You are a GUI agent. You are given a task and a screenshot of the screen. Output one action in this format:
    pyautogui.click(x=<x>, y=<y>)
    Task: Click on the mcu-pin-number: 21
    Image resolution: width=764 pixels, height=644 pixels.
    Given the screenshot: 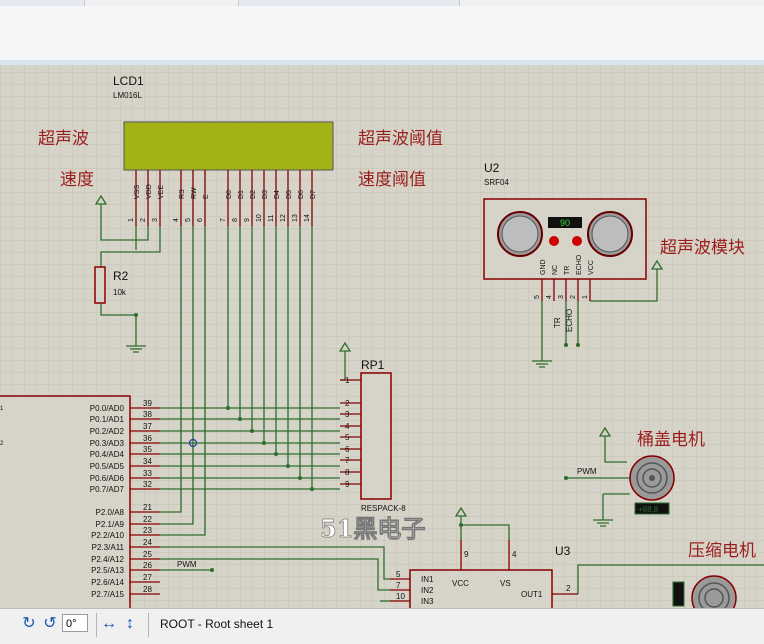 What is the action you would take?
    pyautogui.click(x=147, y=507)
    